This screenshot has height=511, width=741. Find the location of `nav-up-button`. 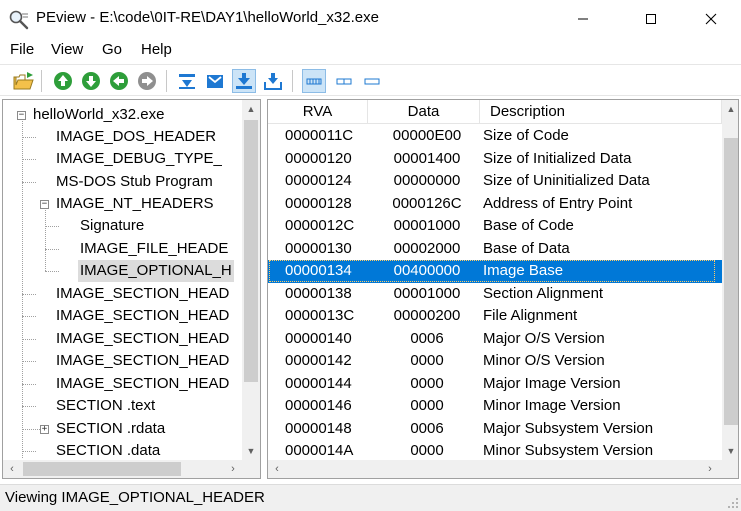

nav-up-button is located at coordinates (63, 81).